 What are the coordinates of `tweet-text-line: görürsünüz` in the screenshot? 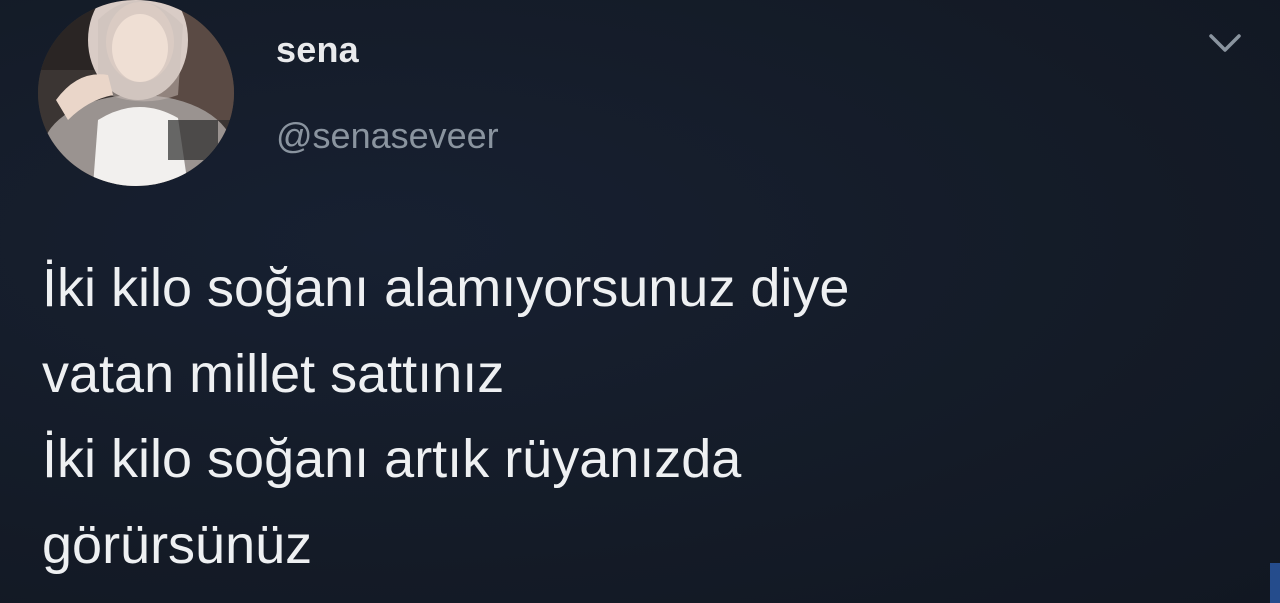 It's located at (177, 544).